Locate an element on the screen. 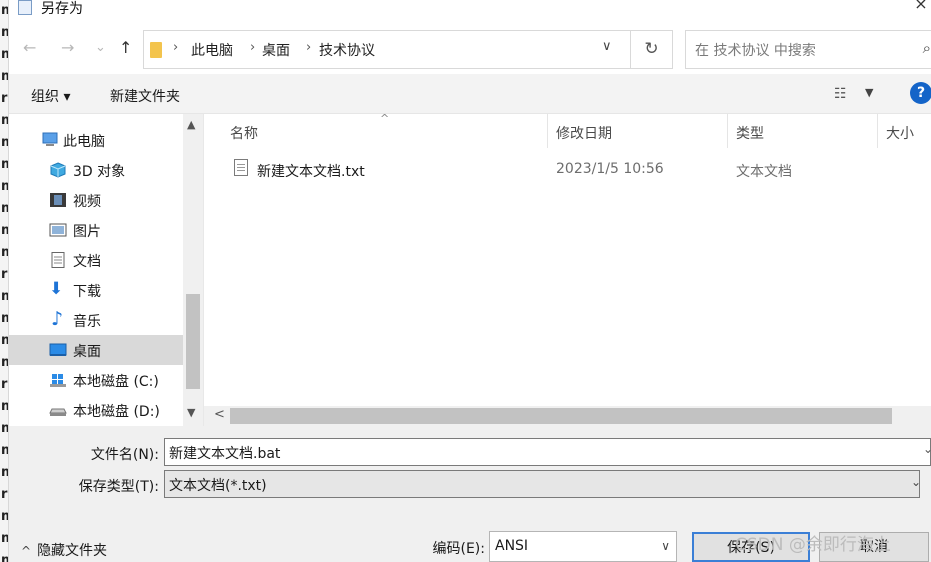  hide-folders-toggle: ^ 隐藏文件夹 is located at coordinates (64, 550).